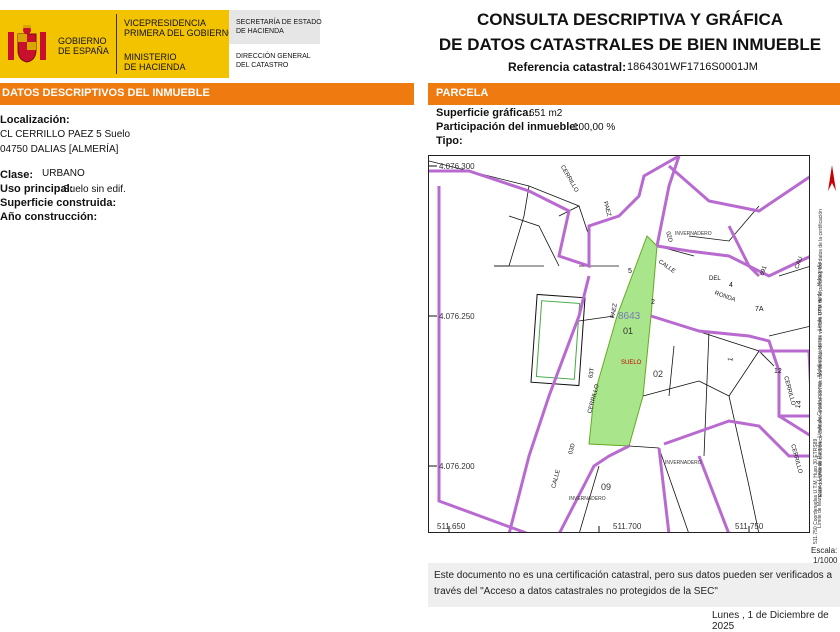  I want to click on right-bar-underline, so click(634, 104).